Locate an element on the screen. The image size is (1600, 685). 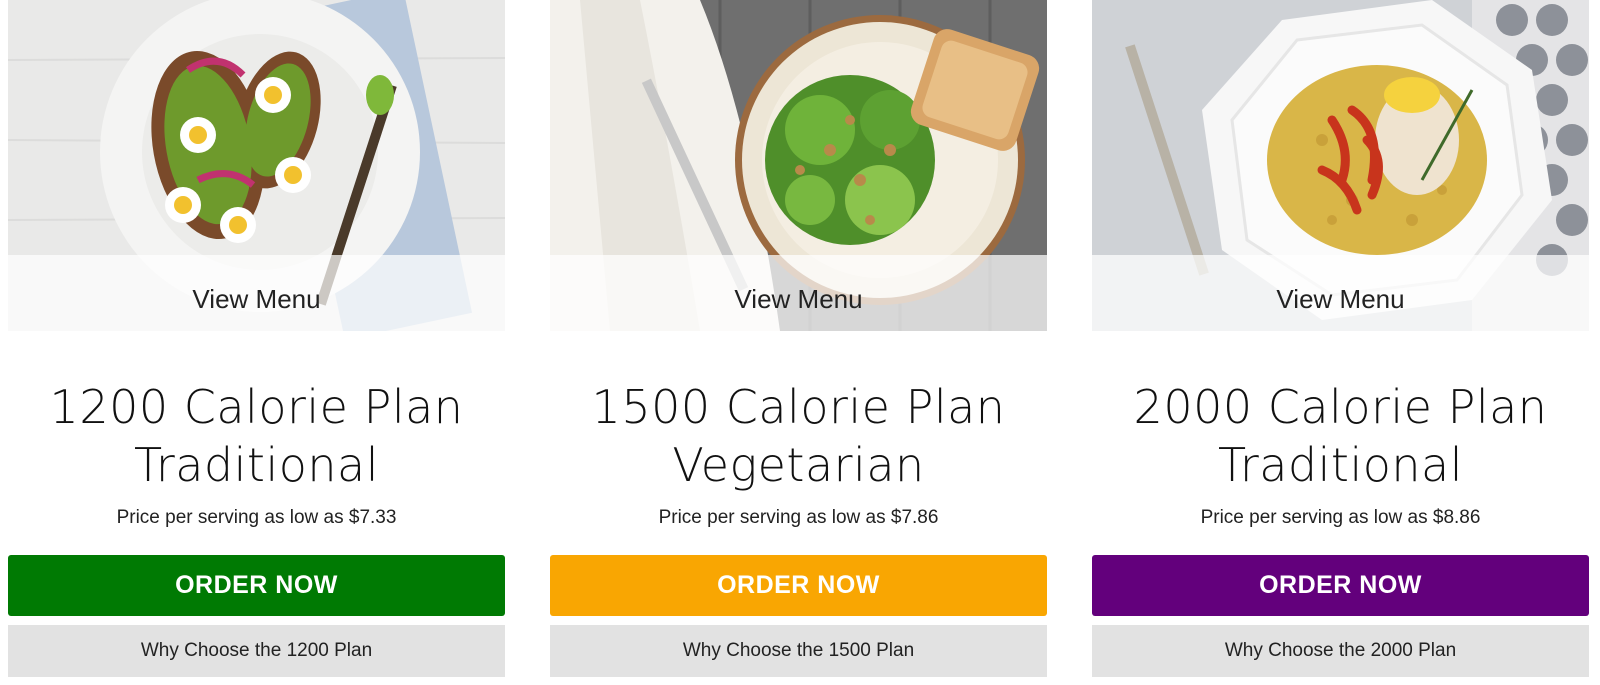
plan-title-line1: 1500 Calorie Plan is located at coordinates (798, 407).